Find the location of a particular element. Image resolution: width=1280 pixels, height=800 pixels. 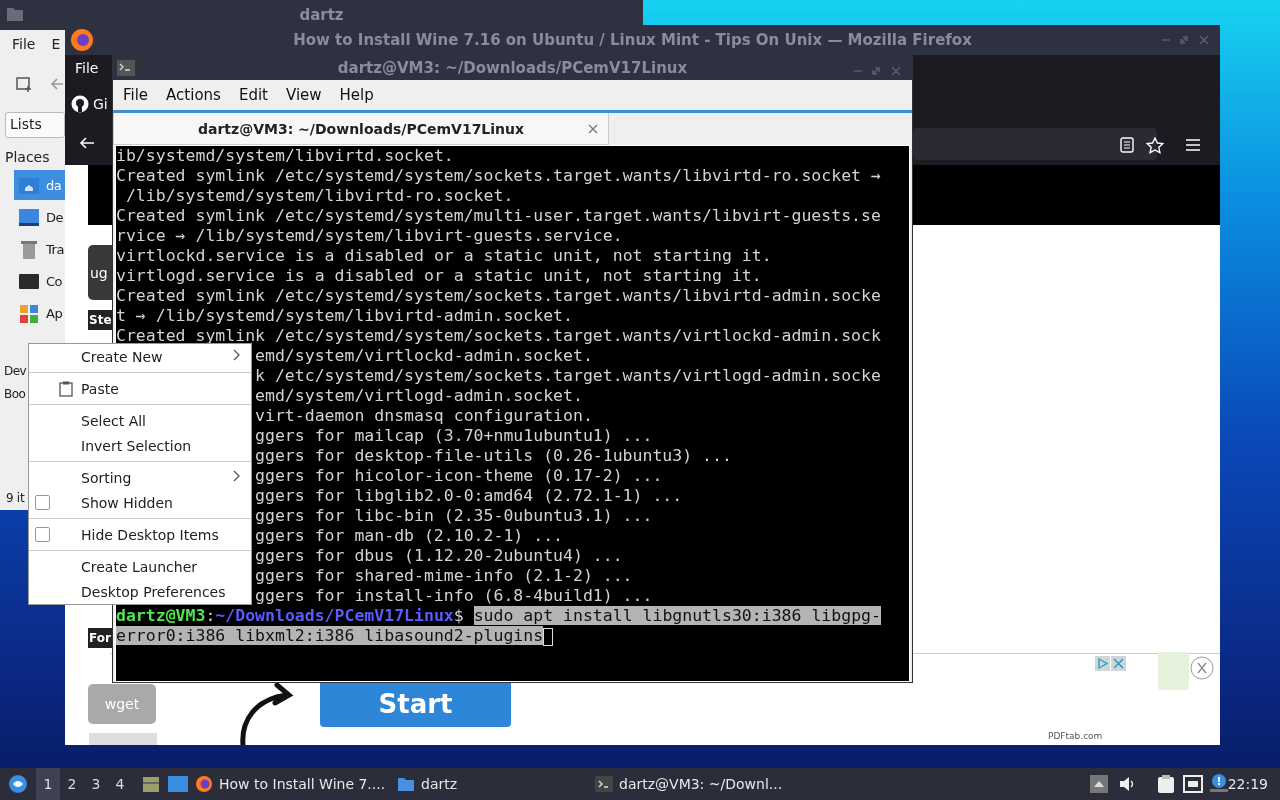

browser-tab: Gi is located at coordinates (89, 104).